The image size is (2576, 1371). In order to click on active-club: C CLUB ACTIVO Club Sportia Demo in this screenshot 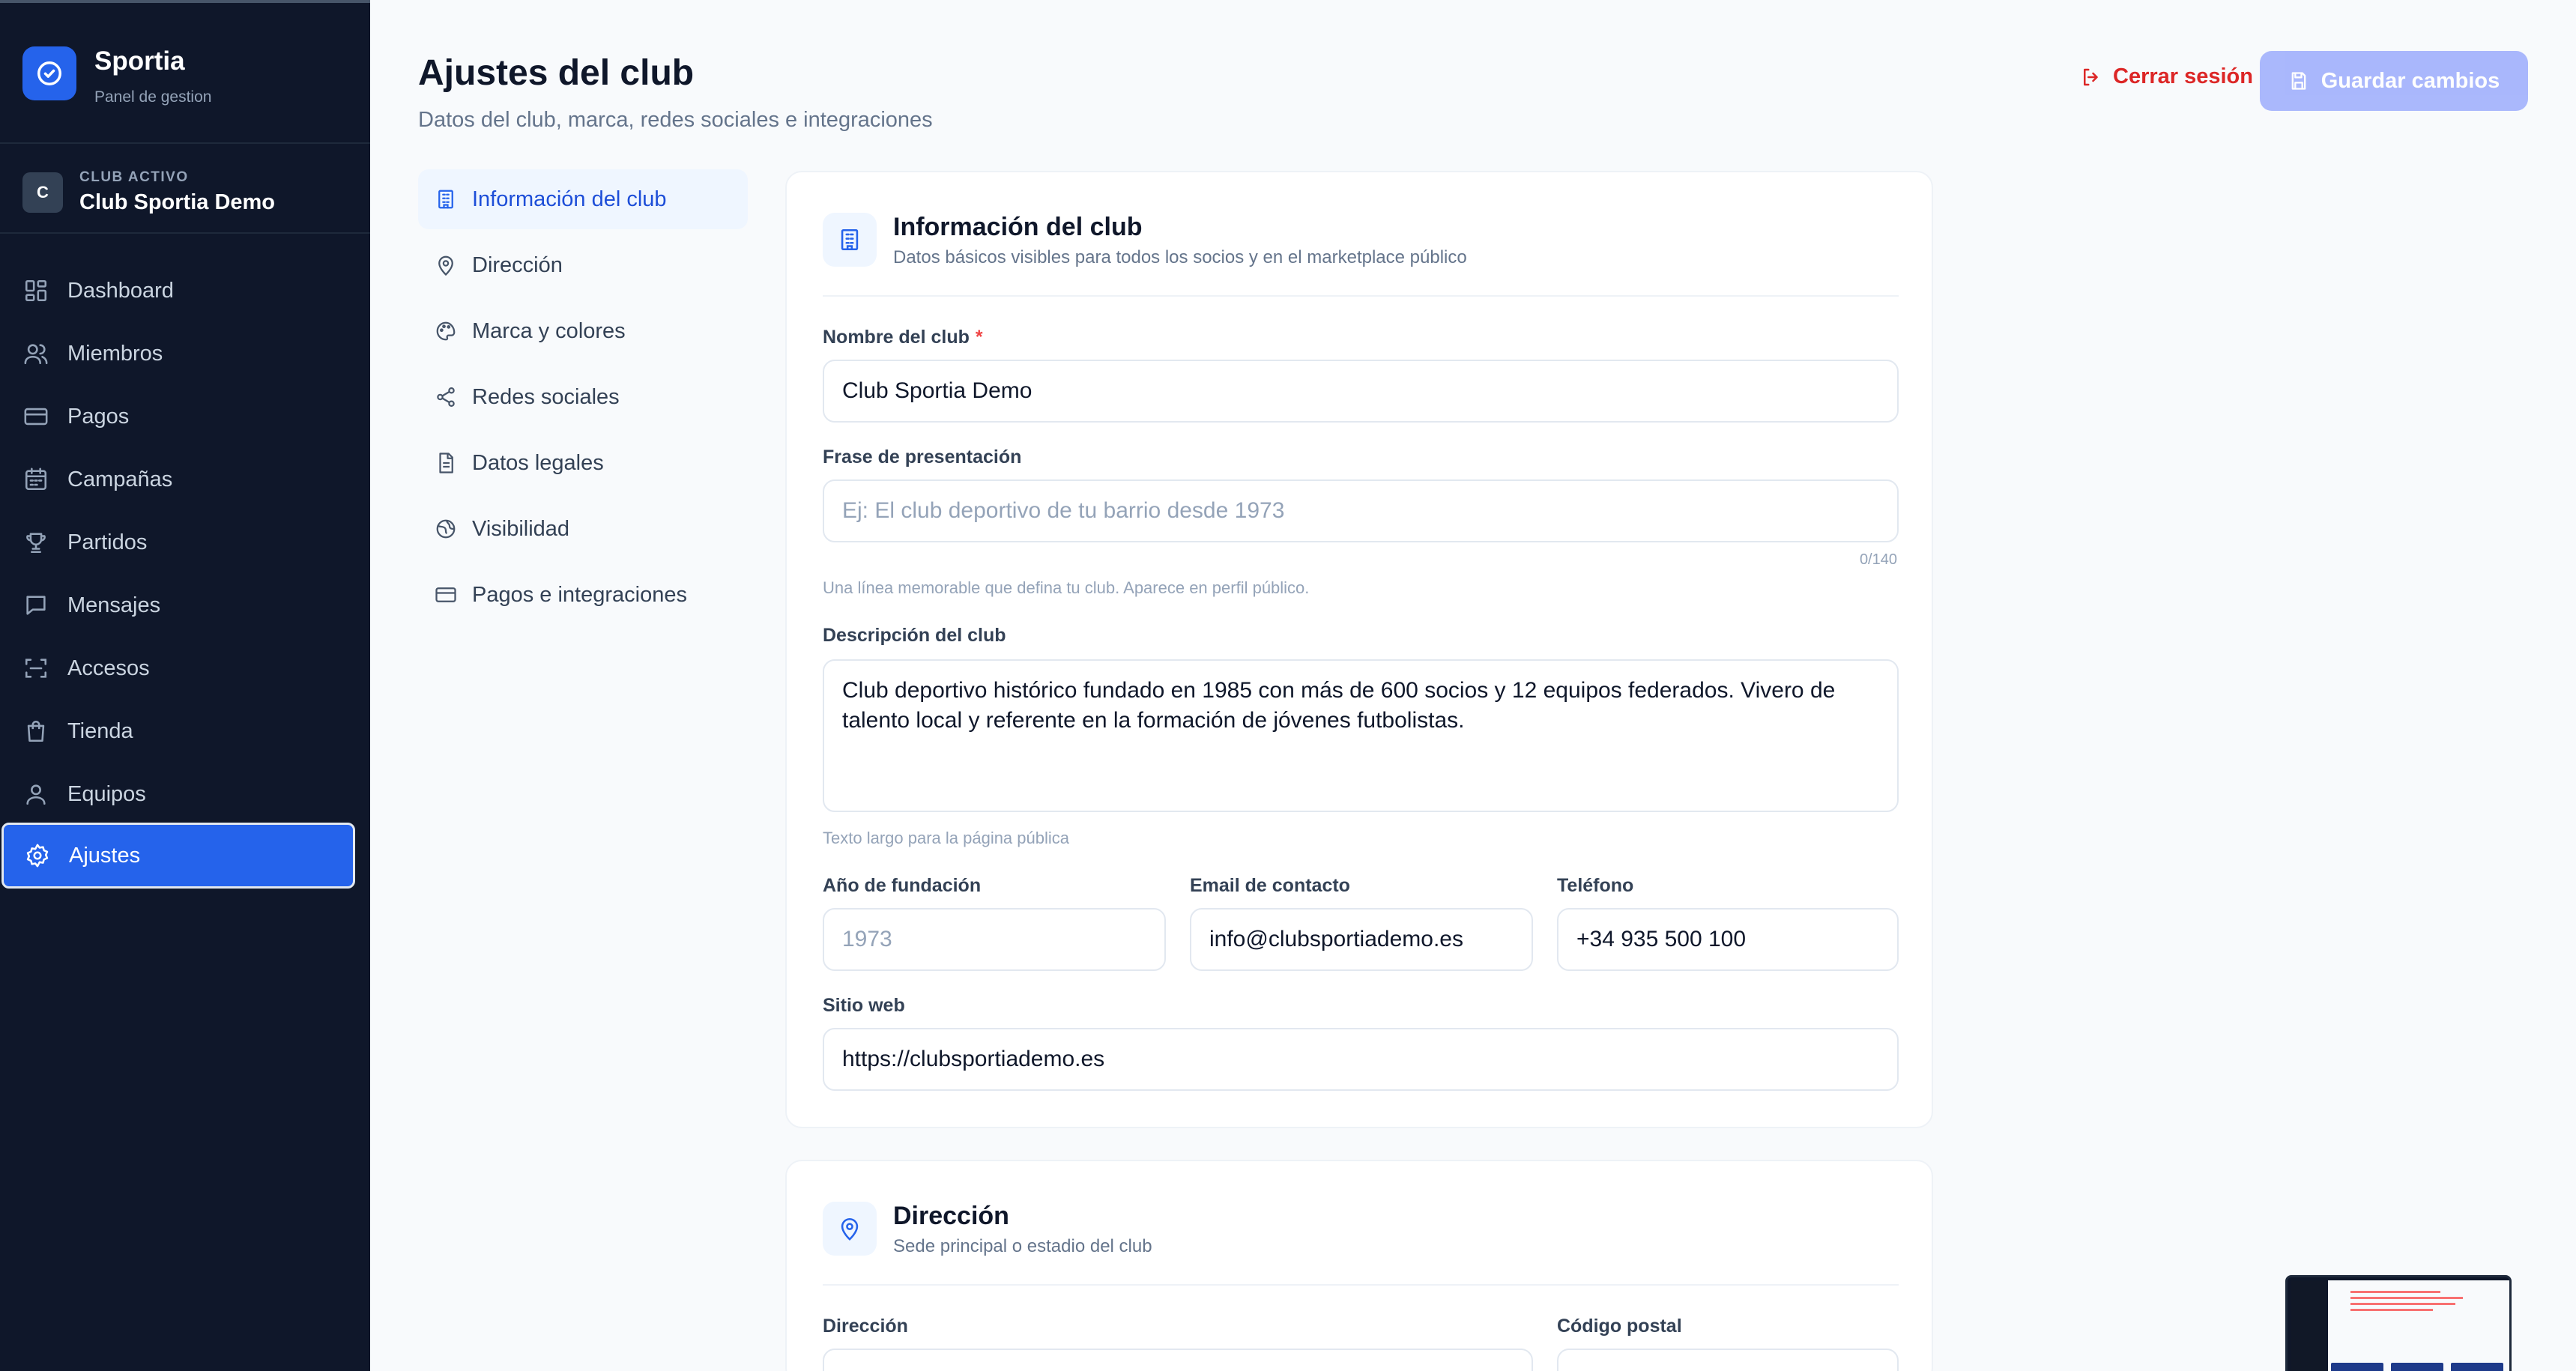, I will do `click(148, 192)`.